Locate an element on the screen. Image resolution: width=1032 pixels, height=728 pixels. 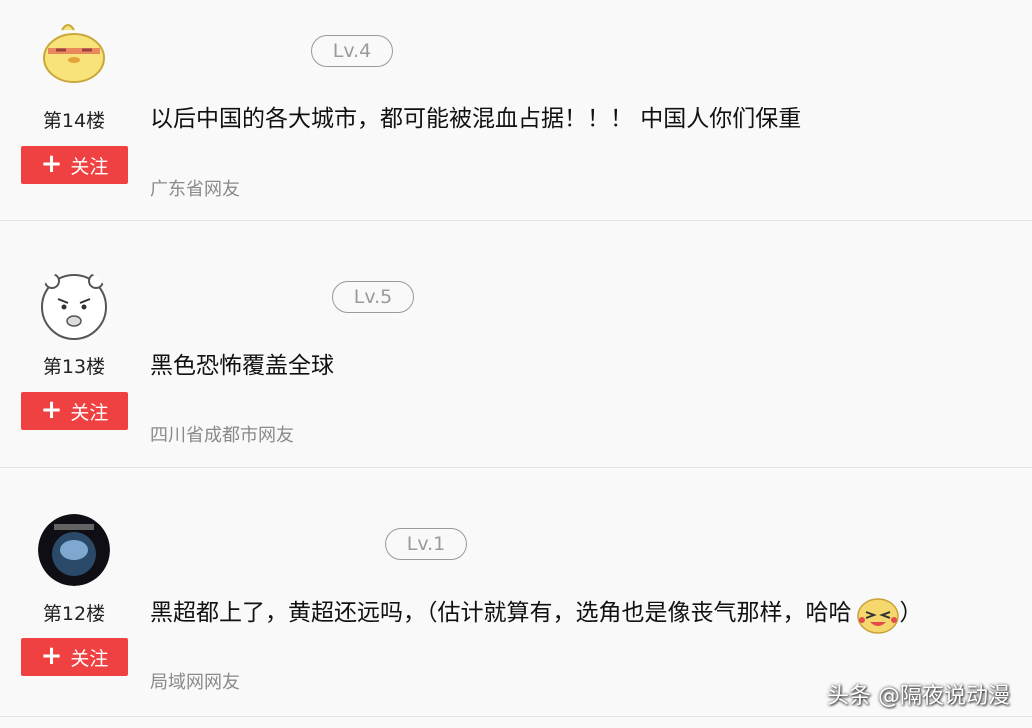
floor-number: 第13楼 is located at coordinates (74, 367).